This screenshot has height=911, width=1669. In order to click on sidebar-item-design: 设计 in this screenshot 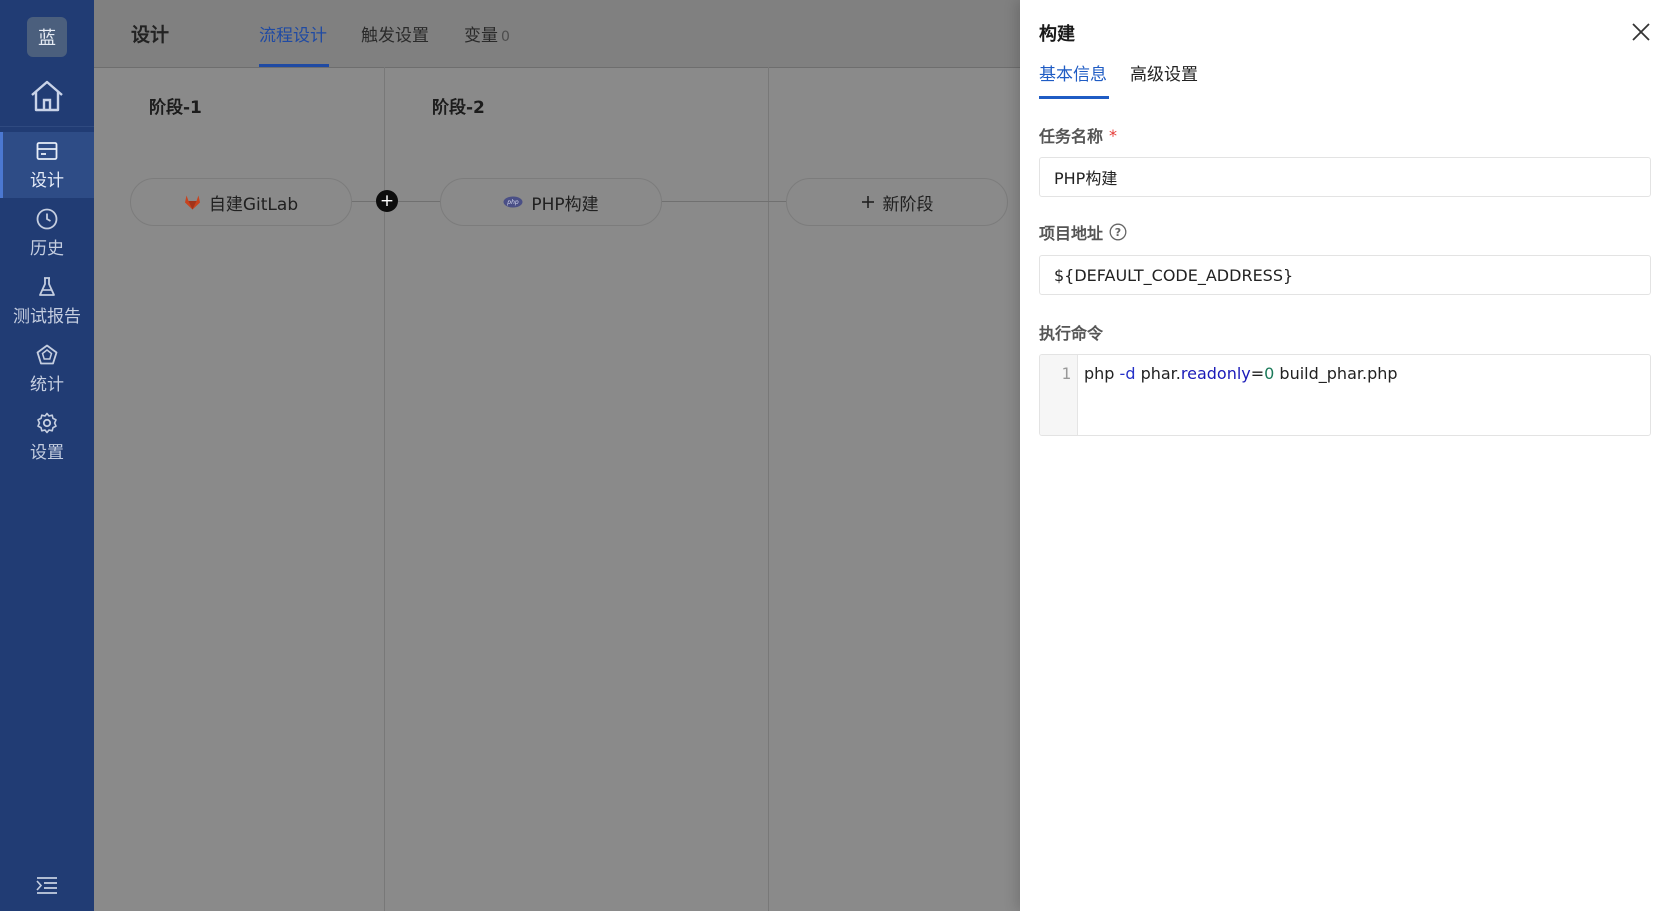, I will do `click(47, 165)`.